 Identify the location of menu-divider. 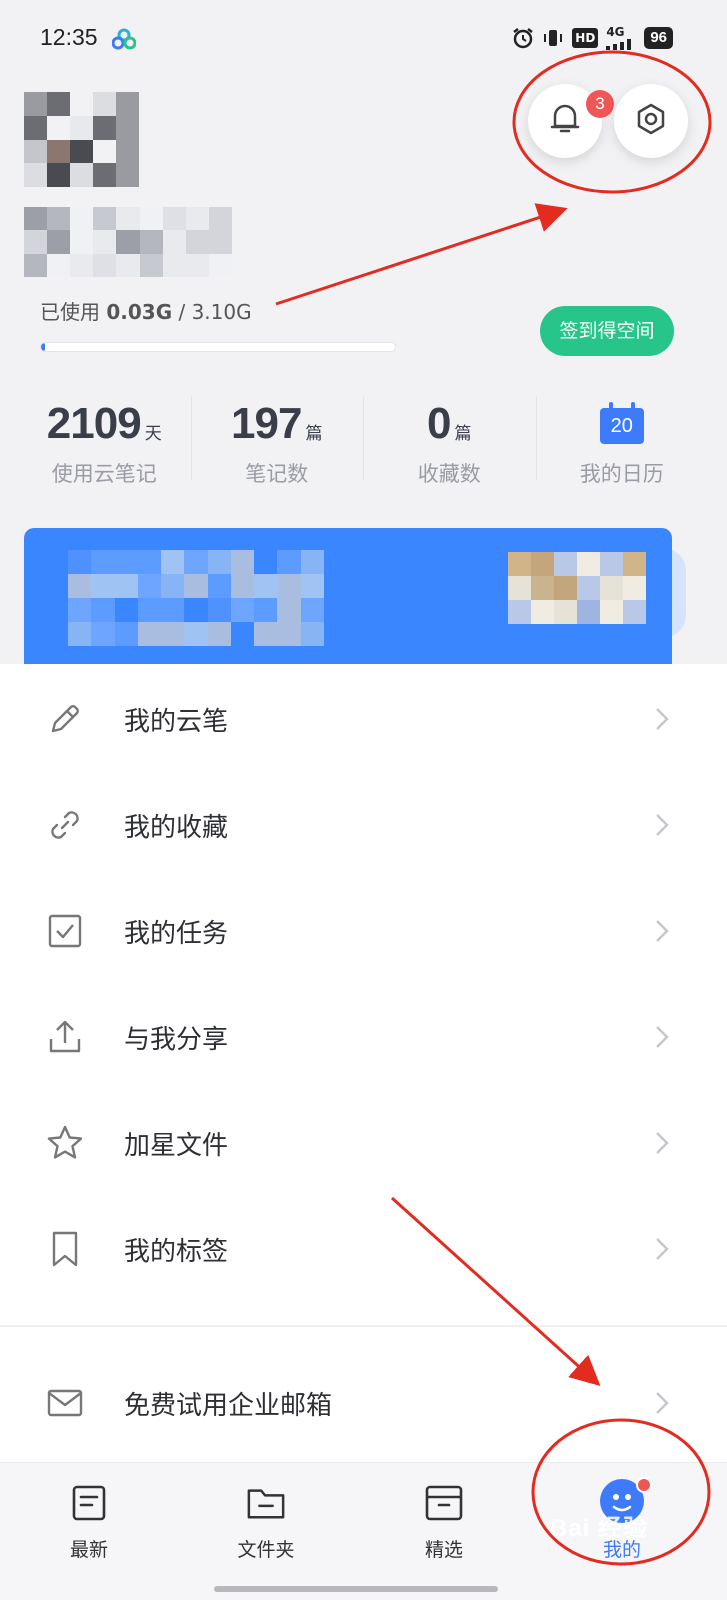
(363, 1326).